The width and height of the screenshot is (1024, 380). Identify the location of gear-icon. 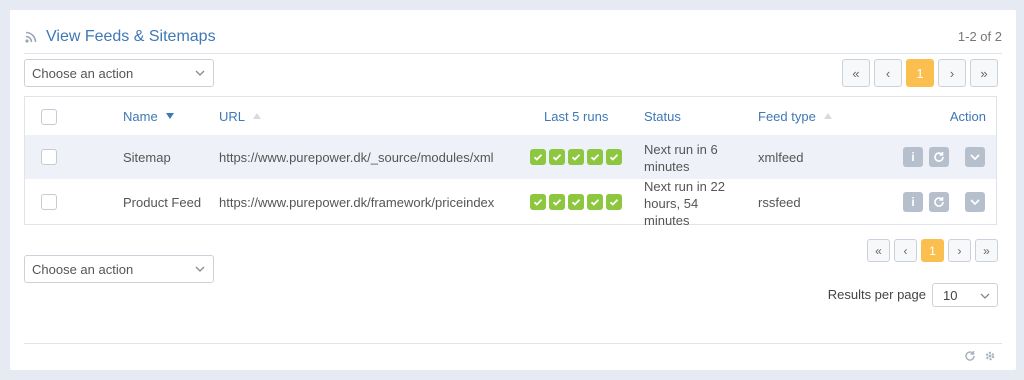
(990, 356).